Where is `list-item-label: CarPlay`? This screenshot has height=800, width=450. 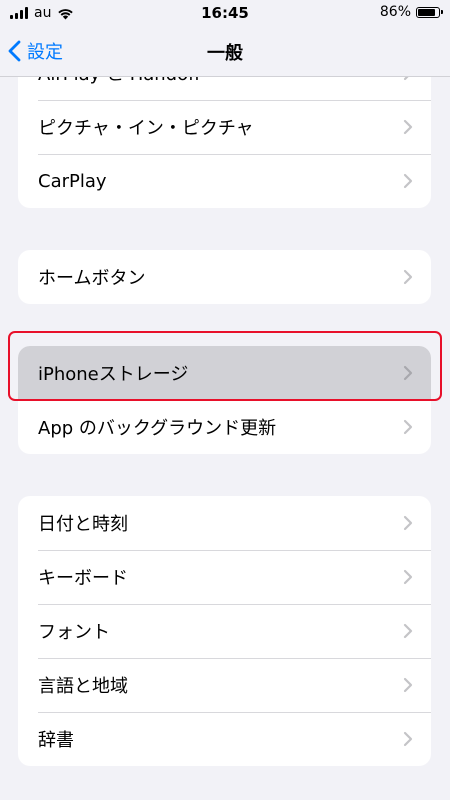
list-item-label: CarPlay is located at coordinates (72, 181).